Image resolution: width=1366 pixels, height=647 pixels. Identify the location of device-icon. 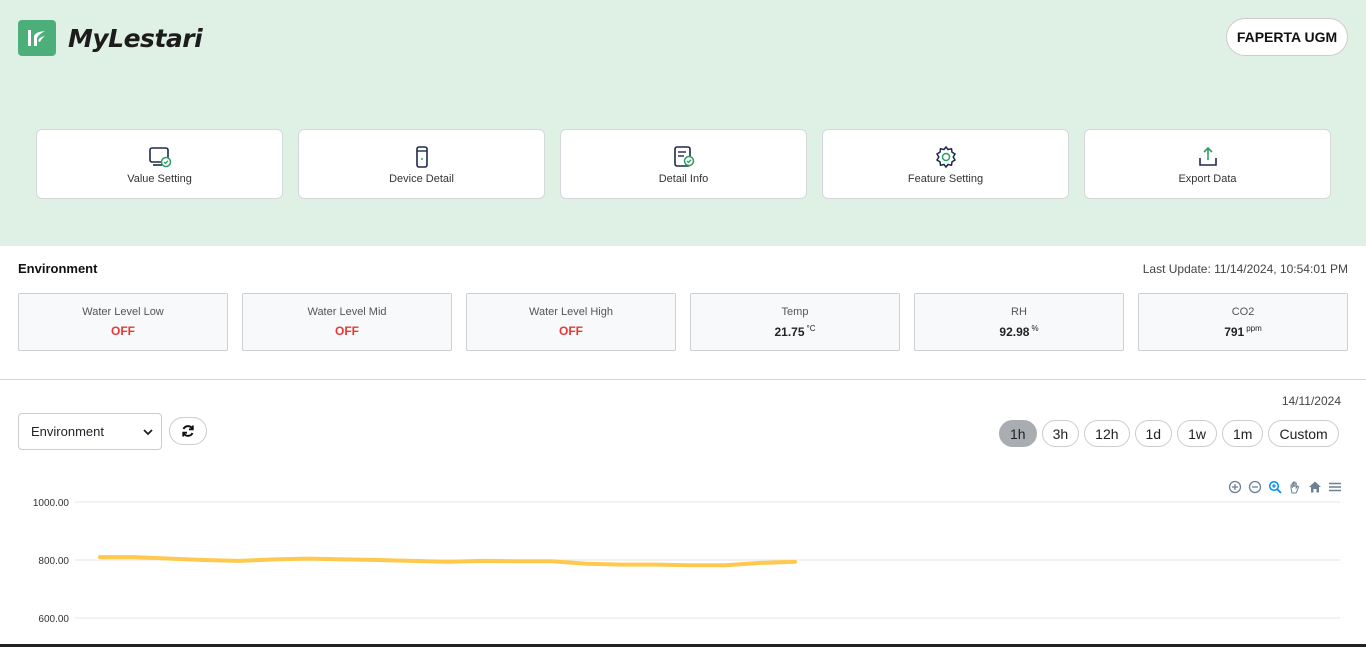
(421, 156).